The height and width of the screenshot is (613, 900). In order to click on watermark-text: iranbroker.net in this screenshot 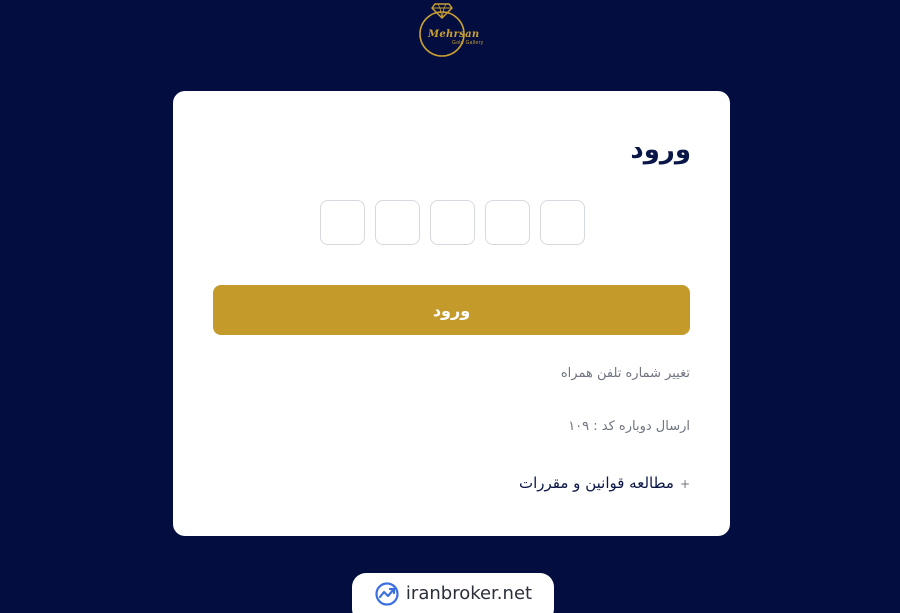, I will do `click(469, 593)`.